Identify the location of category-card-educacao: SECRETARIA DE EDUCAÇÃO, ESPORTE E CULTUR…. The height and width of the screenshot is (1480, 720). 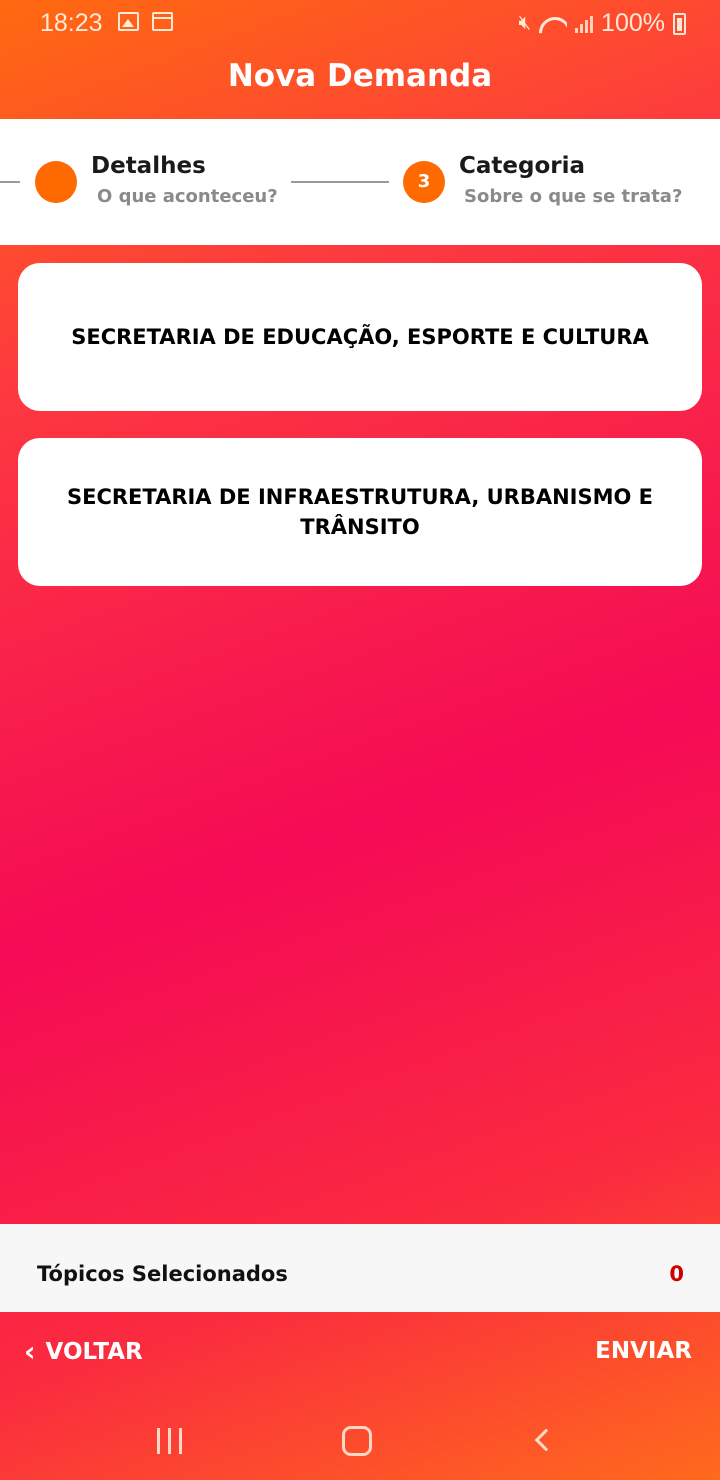
(360, 337).